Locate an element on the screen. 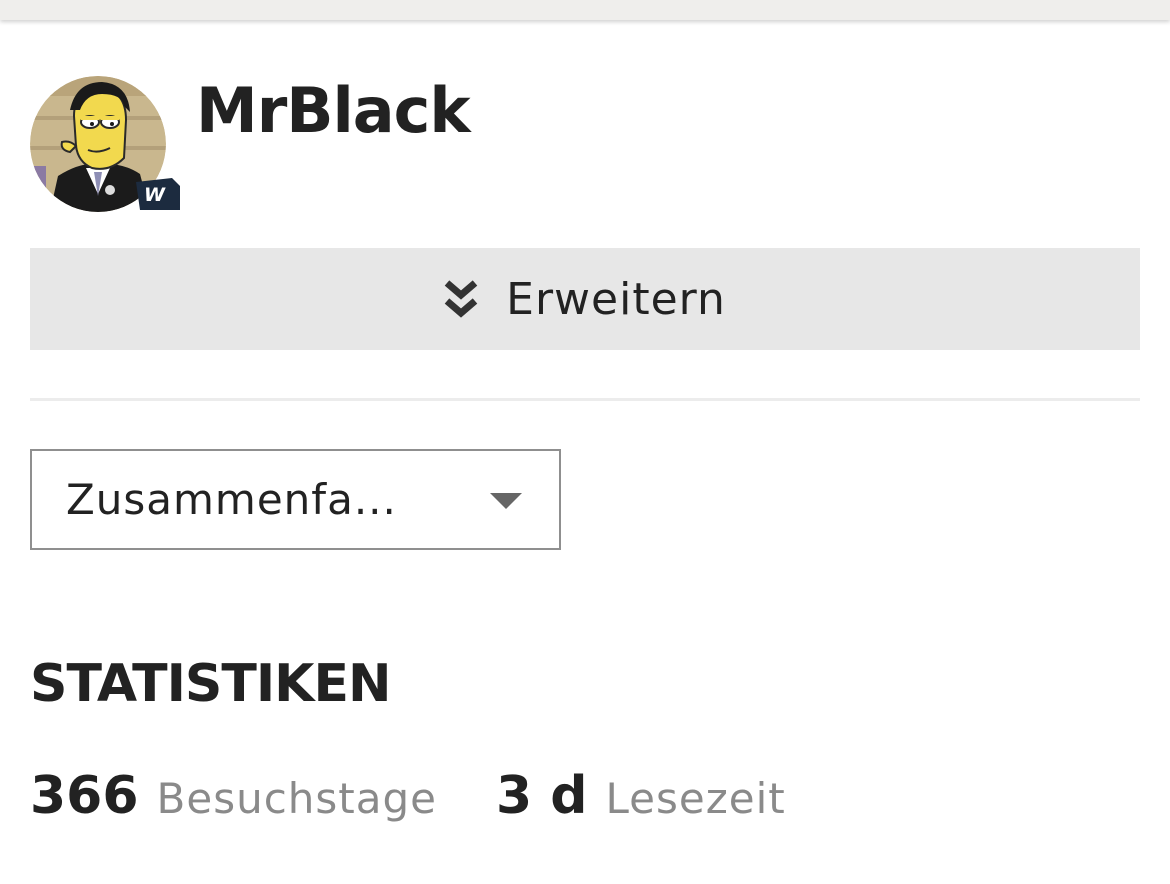 The width and height of the screenshot is (1170, 884). stat-label: Besuchstage is located at coordinates (296, 798).